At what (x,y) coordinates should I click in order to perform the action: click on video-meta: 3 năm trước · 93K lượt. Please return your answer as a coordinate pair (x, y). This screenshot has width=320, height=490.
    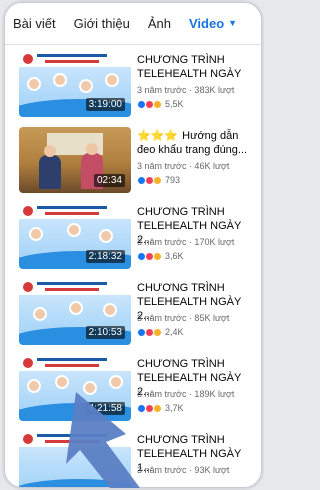
    Looking at the image, I should click on (183, 470).